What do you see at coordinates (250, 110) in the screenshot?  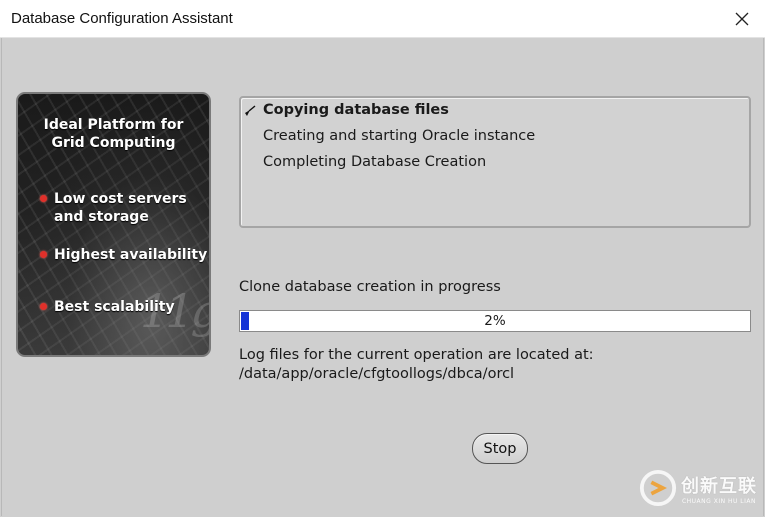 I see `current-step-arrow-icon` at bounding box center [250, 110].